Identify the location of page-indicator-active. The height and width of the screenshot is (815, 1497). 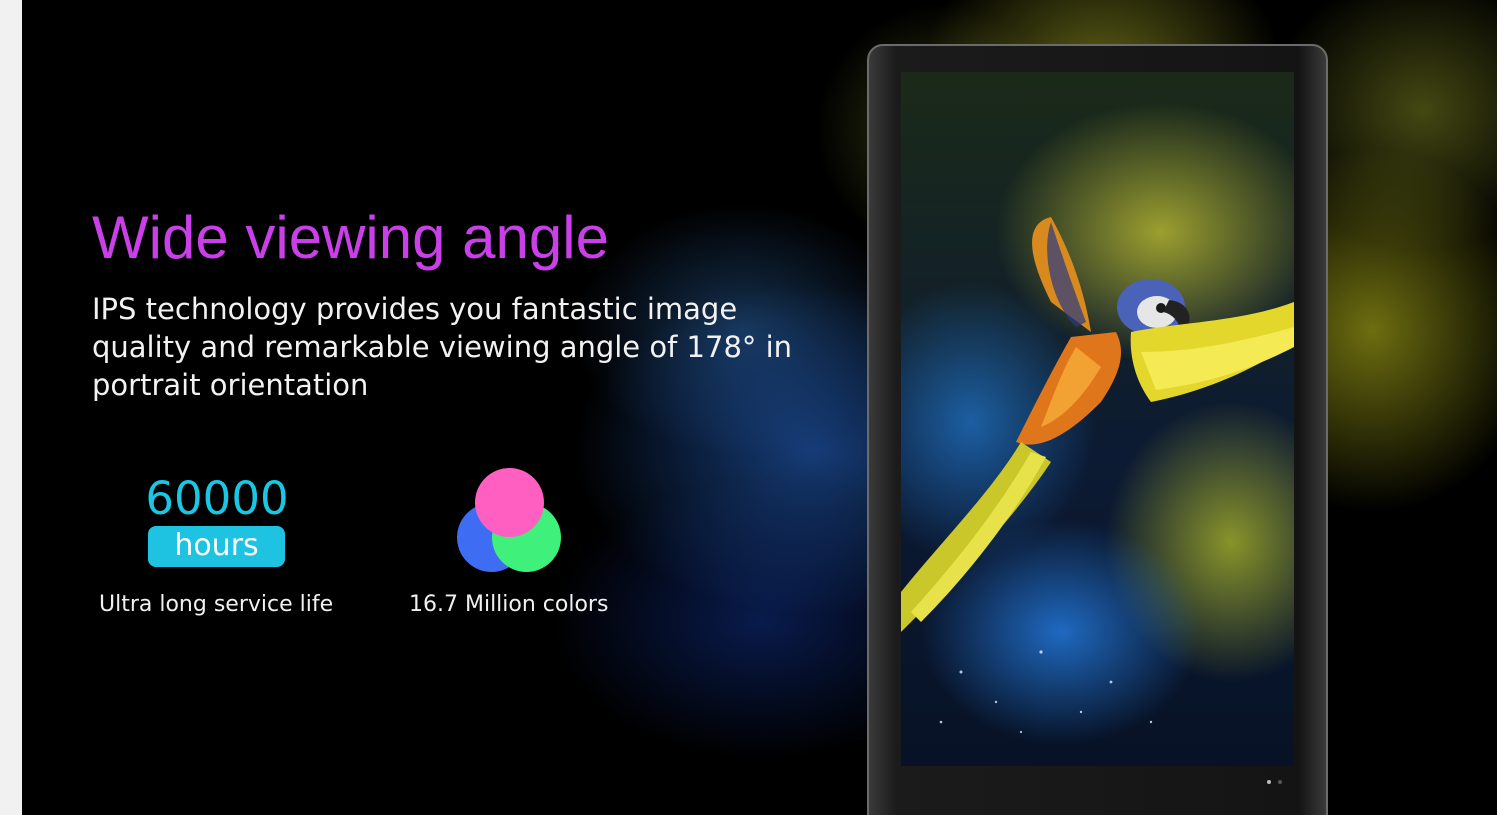
(1269, 782).